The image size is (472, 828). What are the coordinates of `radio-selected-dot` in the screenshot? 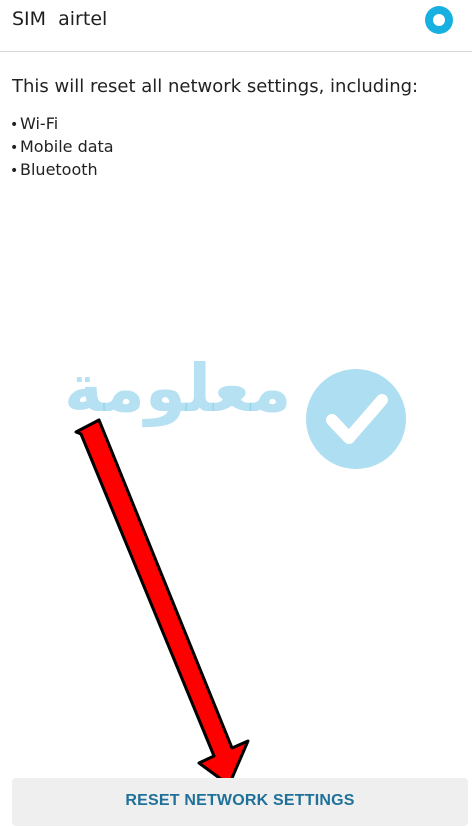 It's located at (439, 20).